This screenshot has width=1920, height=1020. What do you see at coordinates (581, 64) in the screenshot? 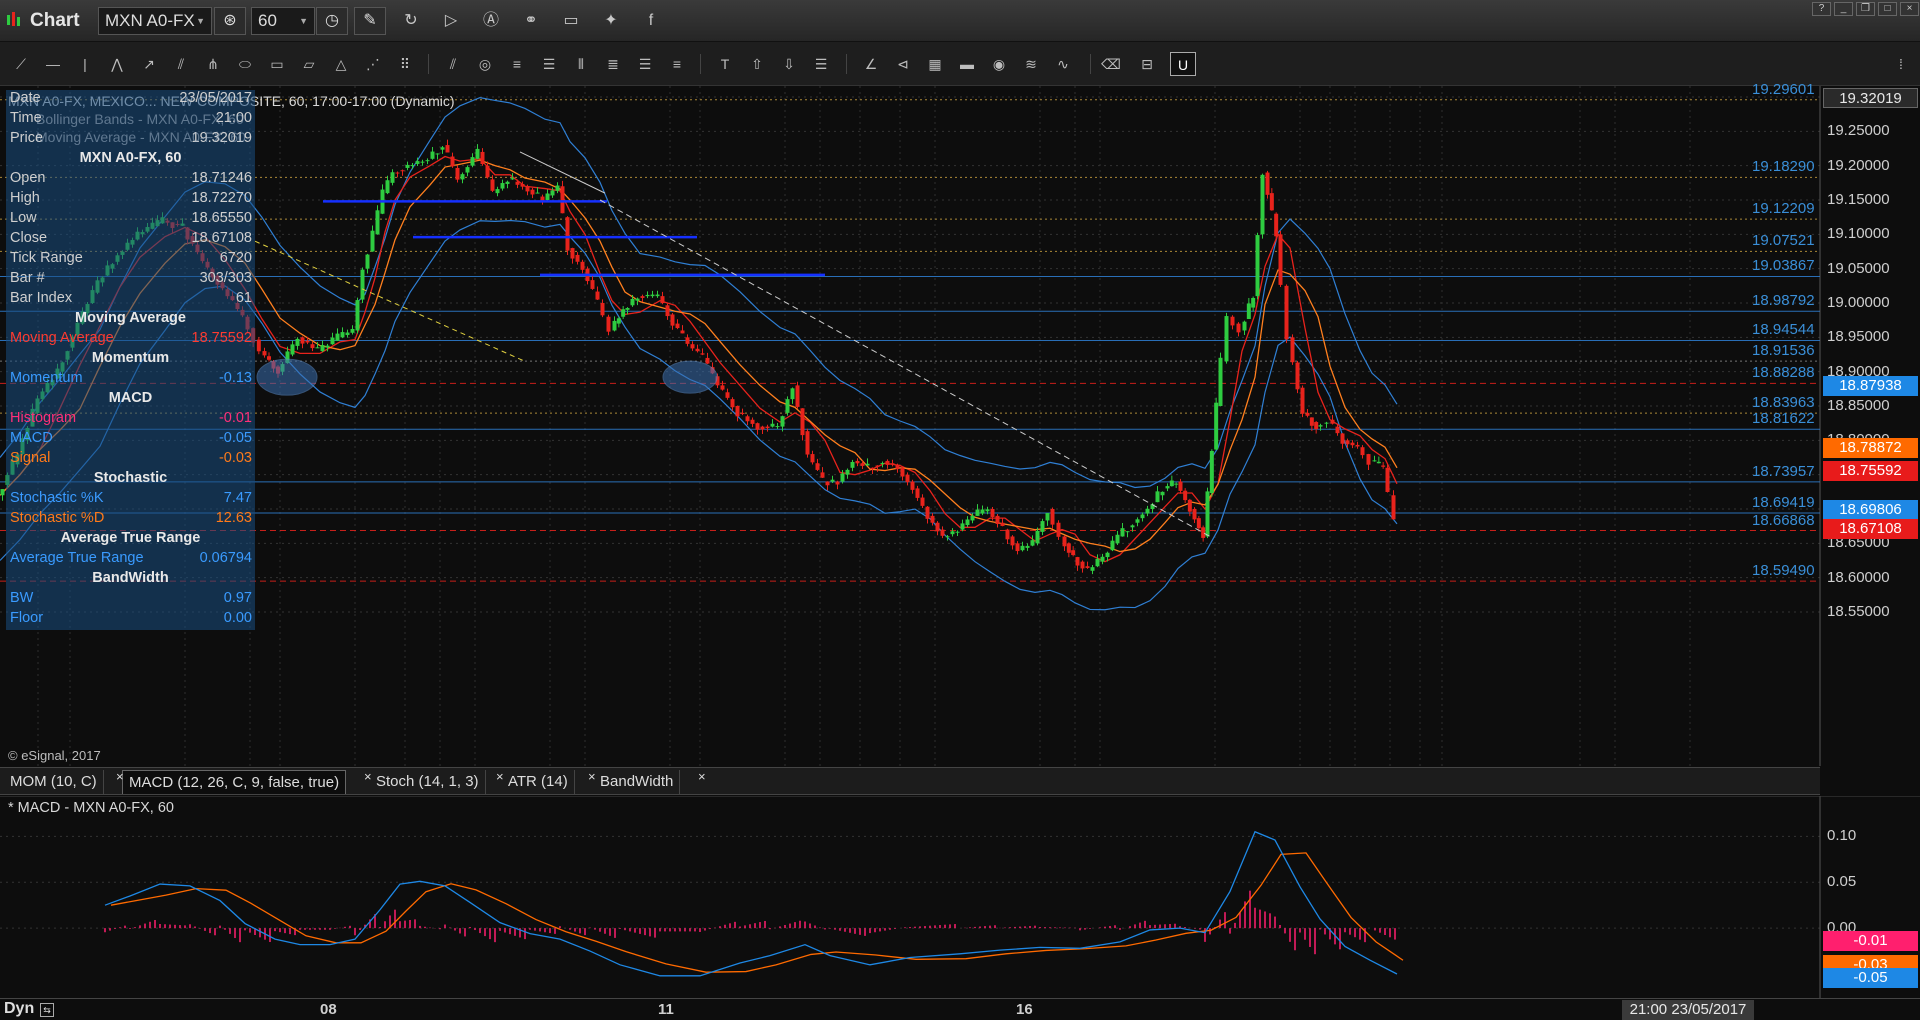
I see `fibonacci-timezone-icon: ⦀` at bounding box center [581, 64].